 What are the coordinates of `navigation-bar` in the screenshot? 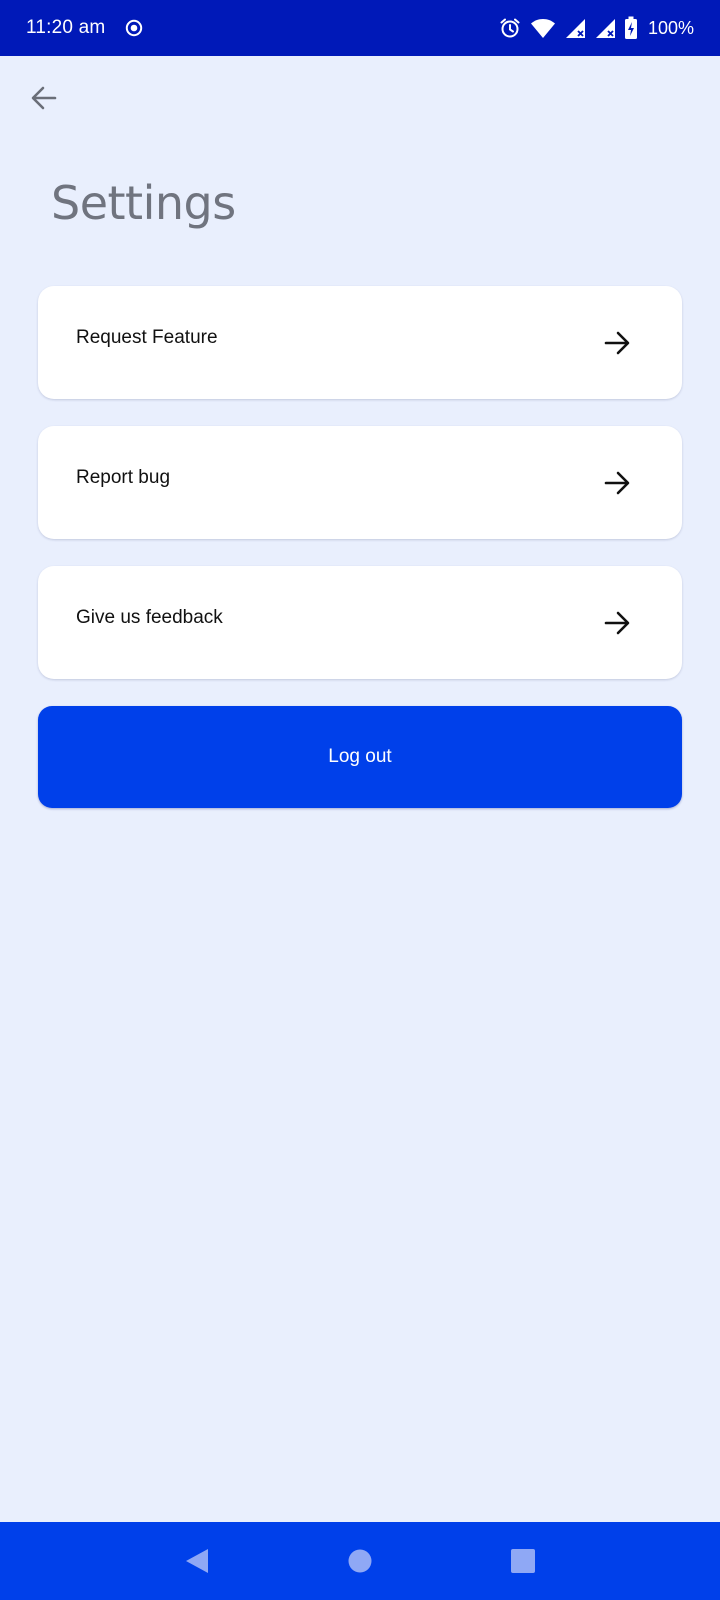 It's located at (360, 1561).